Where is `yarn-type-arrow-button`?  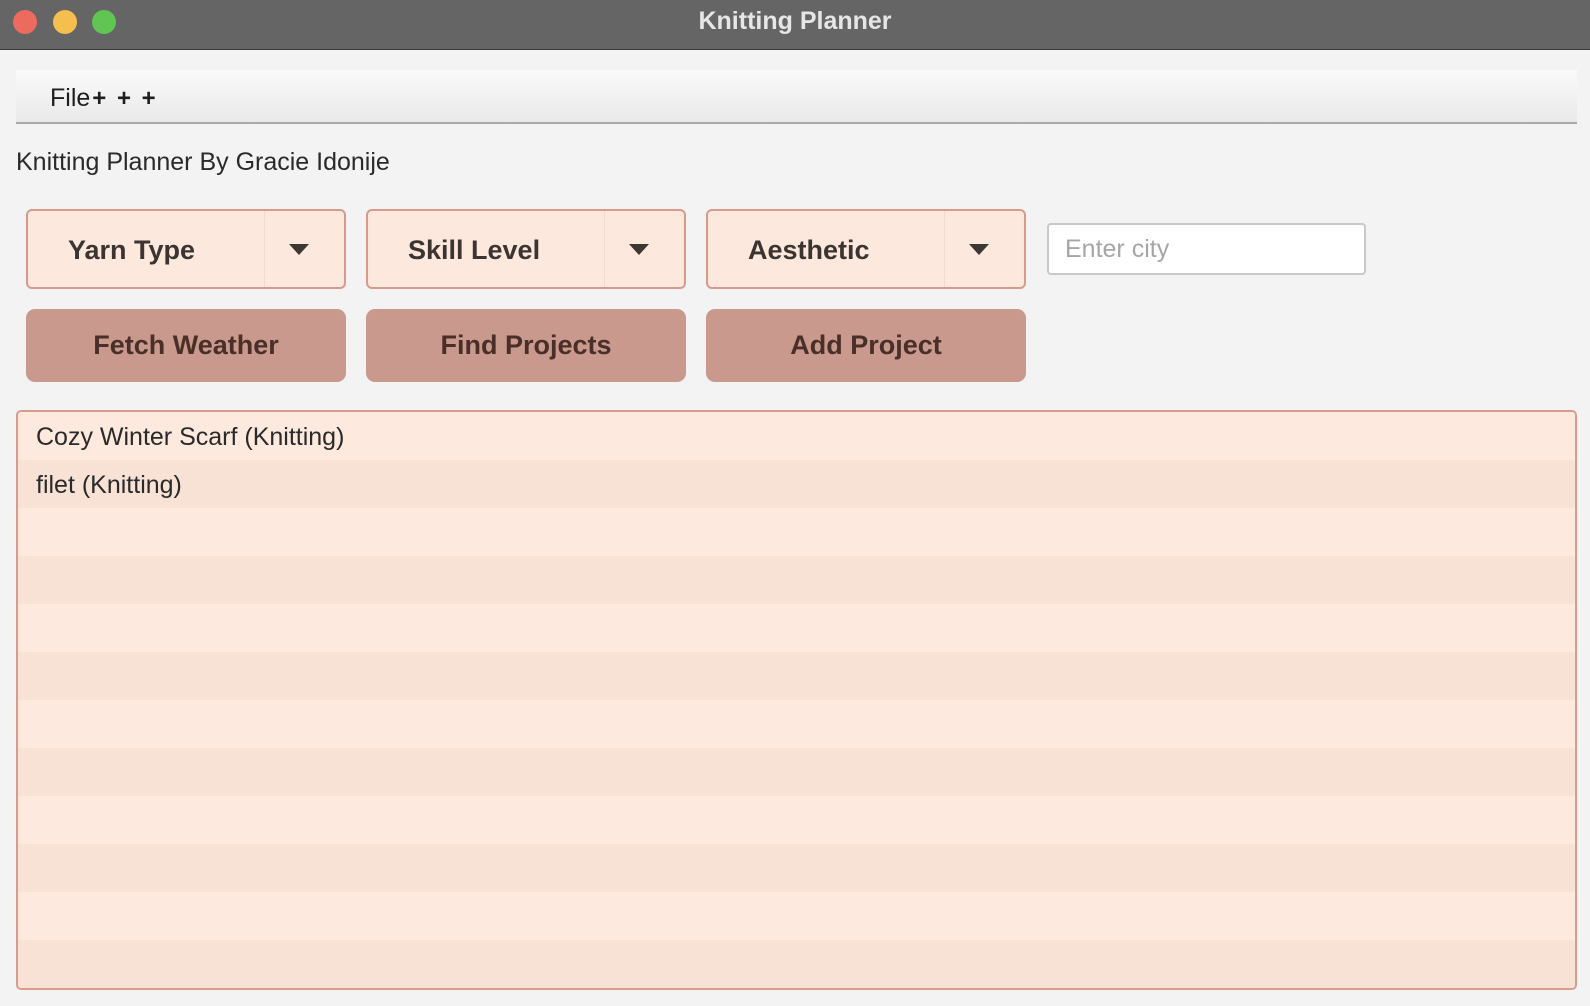 yarn-type-arrow-button is located at coordinates (304, 249).